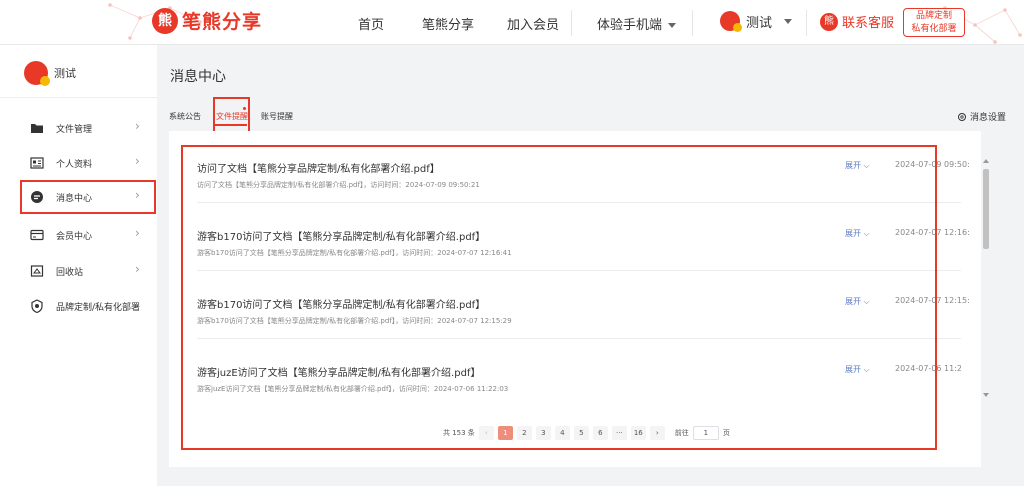 The width and height of the screenshot is (1024, 486). I want to click on scroll-down-arrow-icon, so click(986, 395).